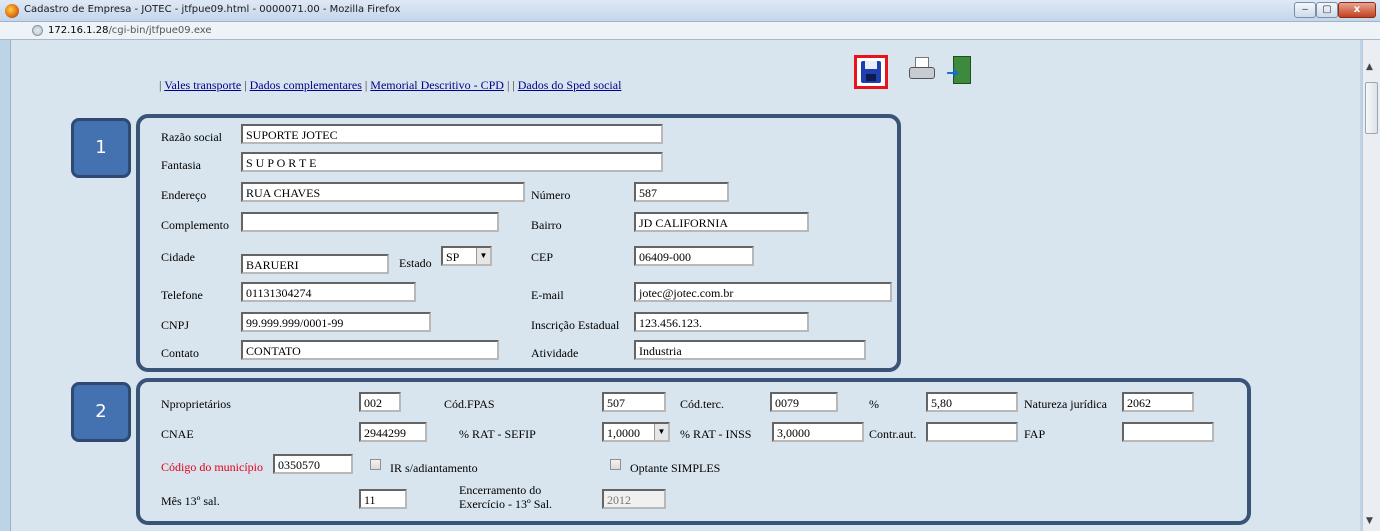 This screenshot has height=531, width=1380. What do you see at coordinates (380, 402) in the screenshot?
I see `nproprietarios-field: 002` at bounding box center [380, 402].